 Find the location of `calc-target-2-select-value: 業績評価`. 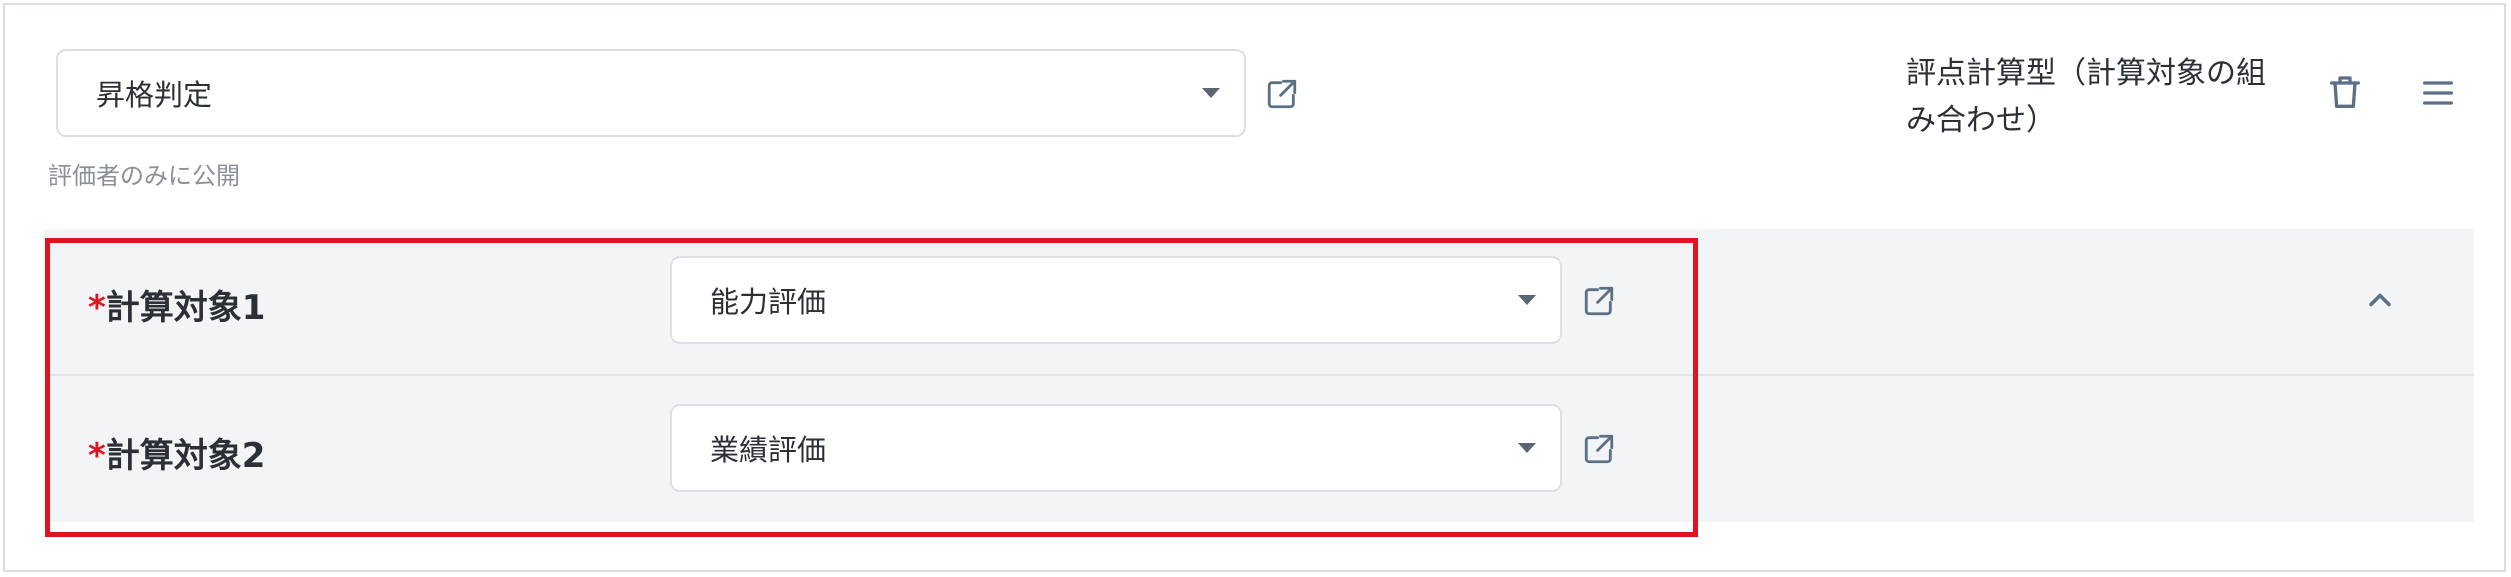

calc-target-2-select-value: 業績評価 is located at coordinates (768, 450).